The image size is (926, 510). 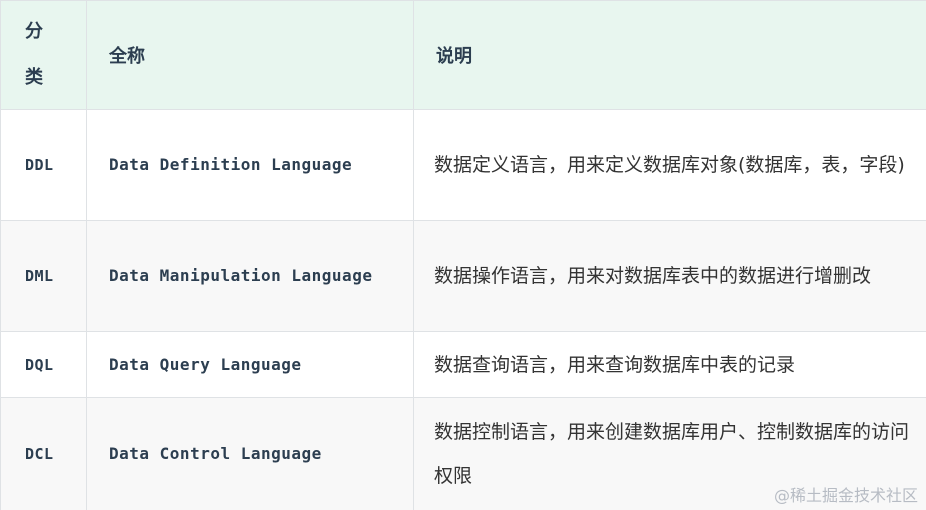 What do you see at coordinates (43, 55) in the screenshot?
I see `header-category: 分类` at bounding box center [43, 55].